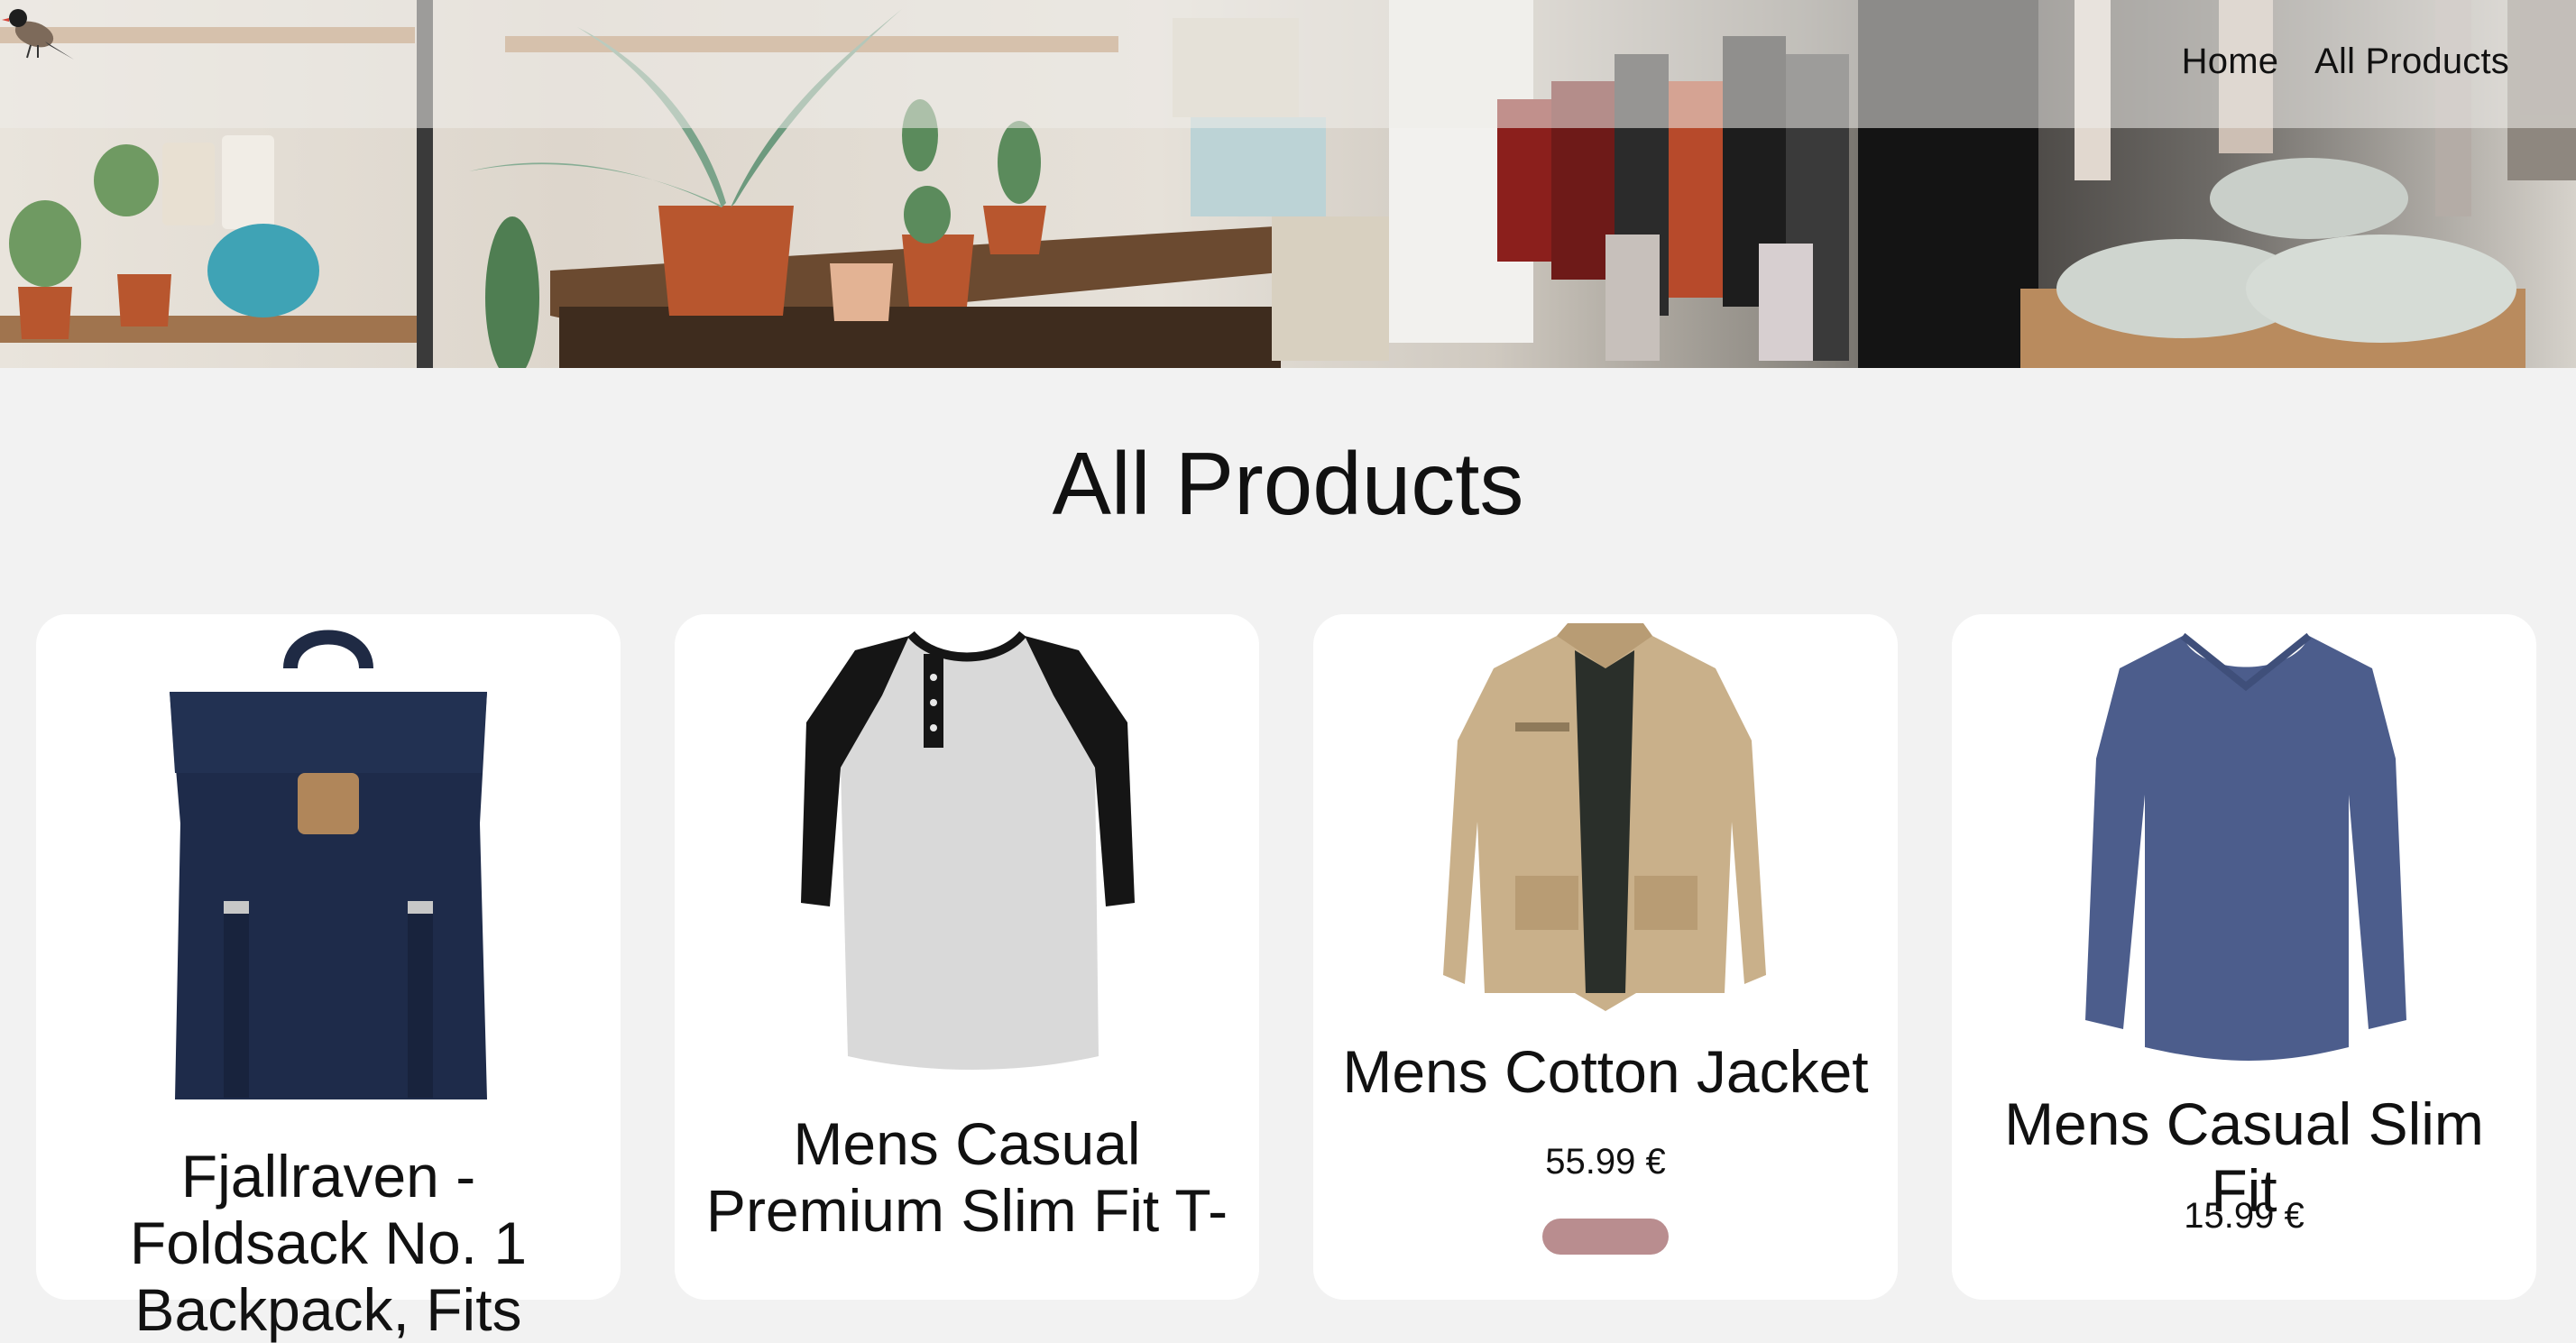 This screenshot has width=2576, height=1343. I want to click on product-card: Mens Cotton Jacket 55.99 €, so click(1606, 957).